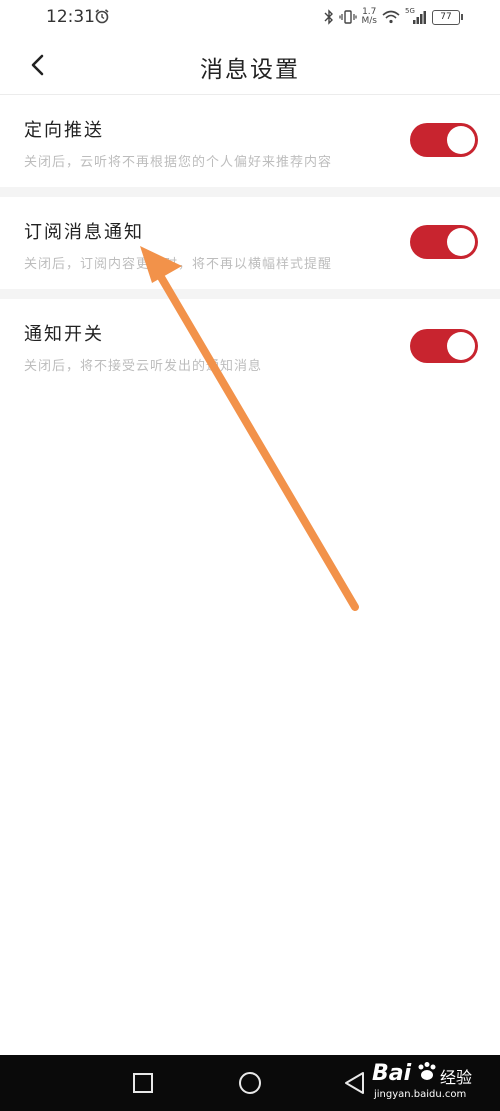 The image size is (500, 1111). I want to click on recent-apps-square-icon, so click(143, 1083).